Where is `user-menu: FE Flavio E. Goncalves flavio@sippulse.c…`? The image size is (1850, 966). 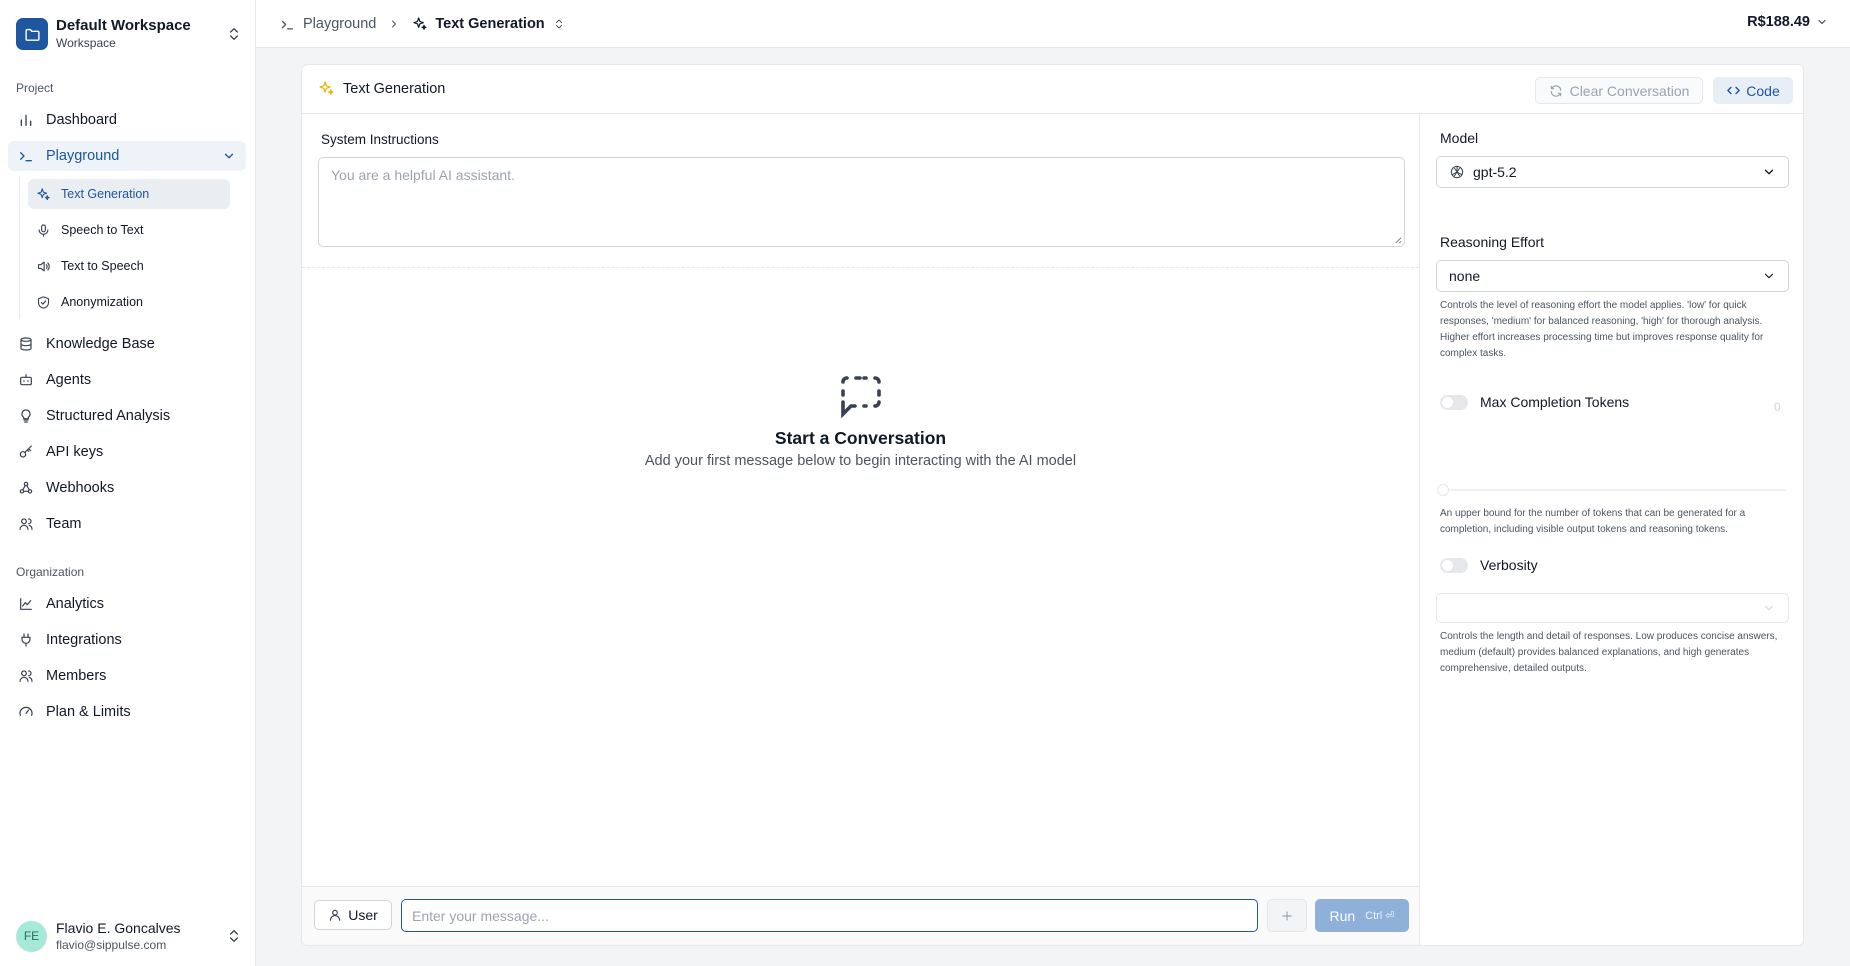
user-menu: FE Flavio E. Goncalves flavio@sippulse.c… is located at coordinates (129, 936).